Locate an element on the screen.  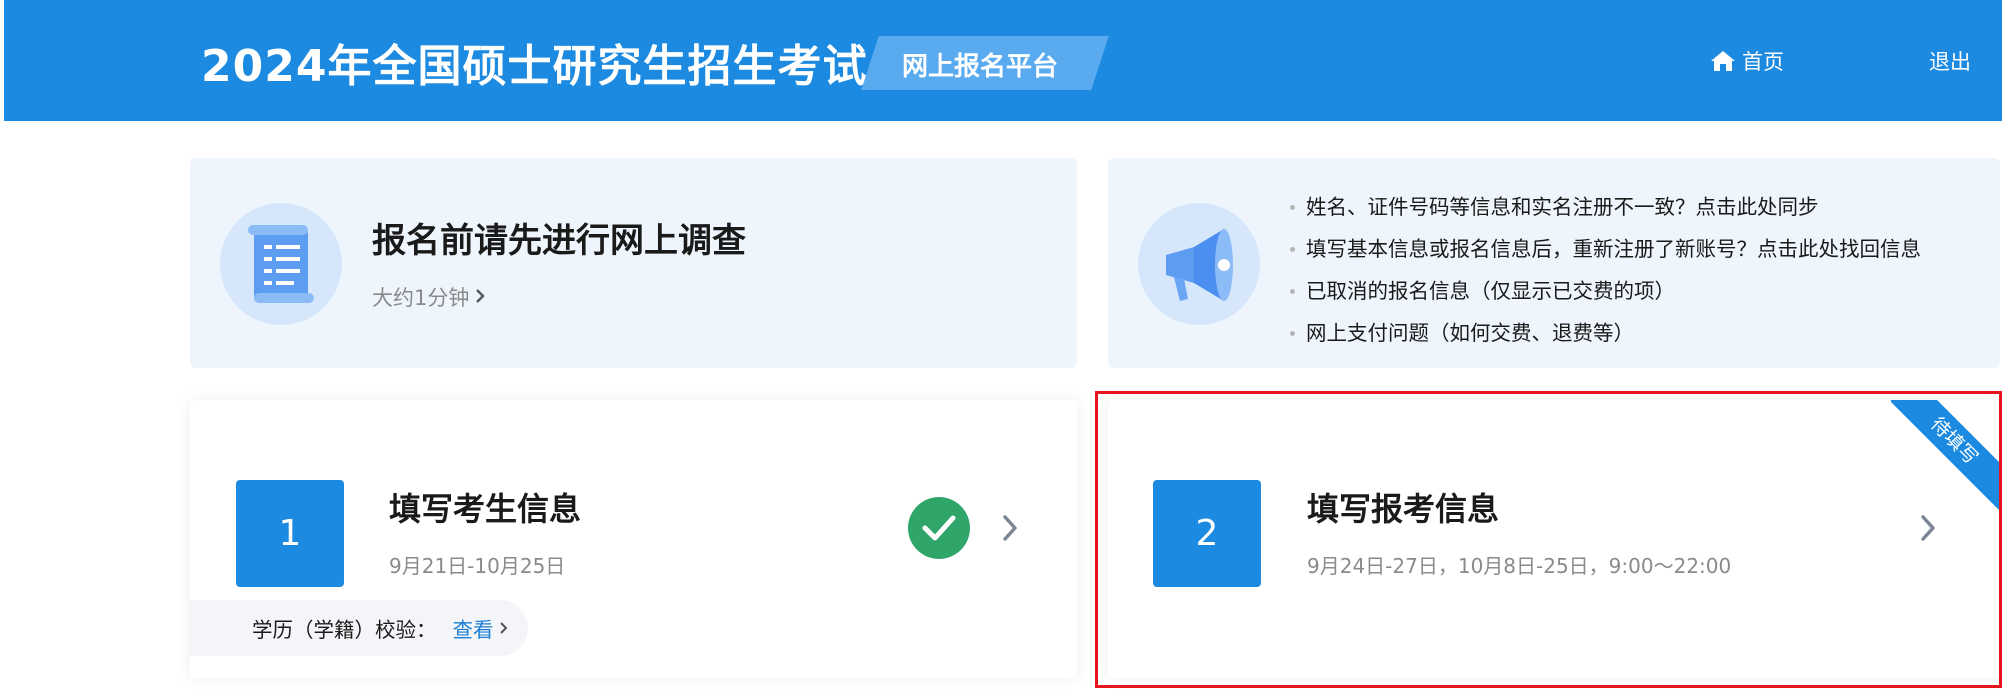
survey-duration-text: 大约1分钟 is located at coordinates (421, 298).